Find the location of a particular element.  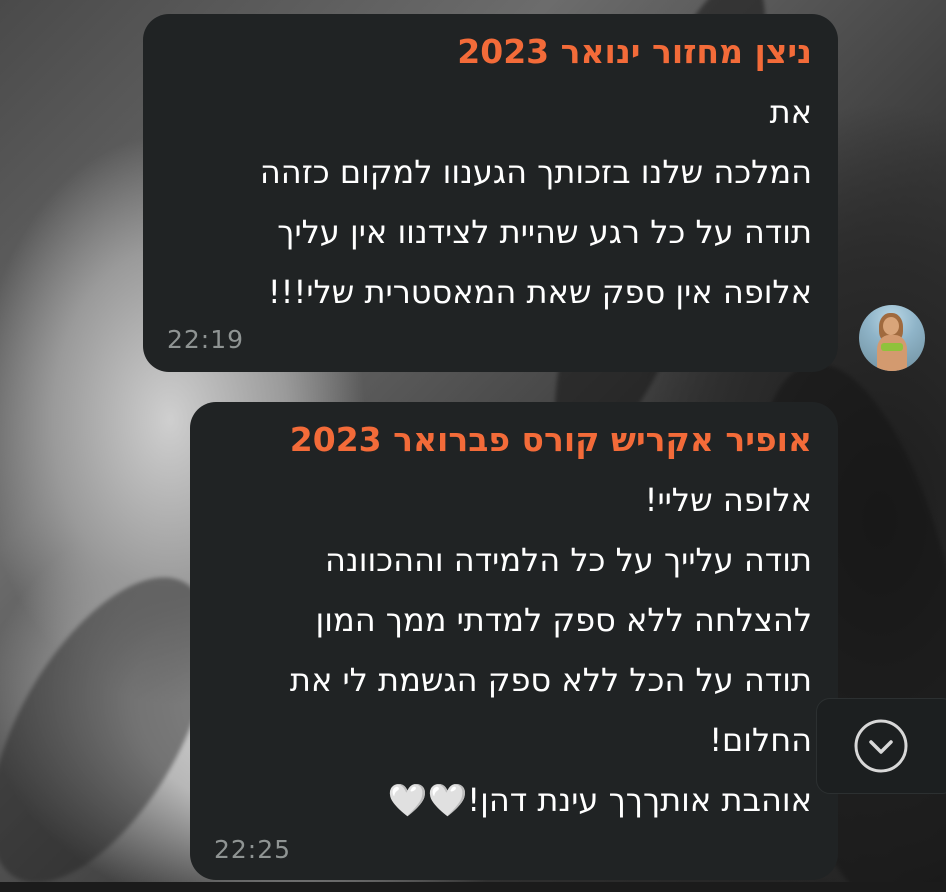

scroll-to-bottom-button is located at coordinates (881, 746).